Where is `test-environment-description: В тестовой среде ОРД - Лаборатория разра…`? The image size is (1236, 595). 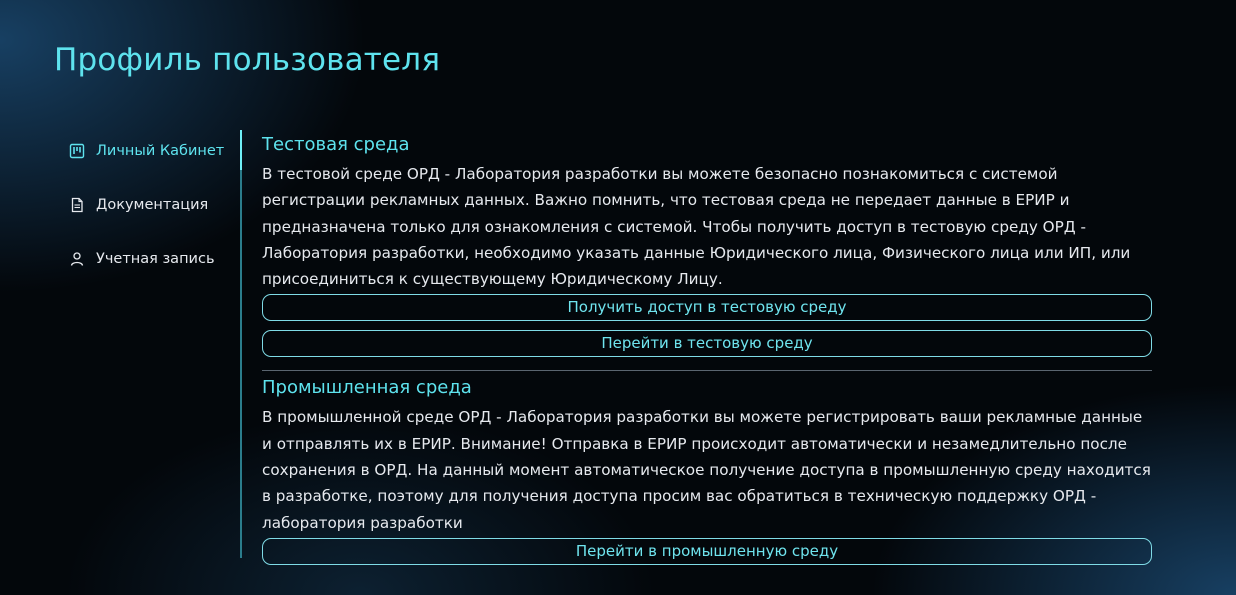
test-environment-description: В тестовой среде ОРД - Лаборатория разра… is located at coordinates (696, 227).